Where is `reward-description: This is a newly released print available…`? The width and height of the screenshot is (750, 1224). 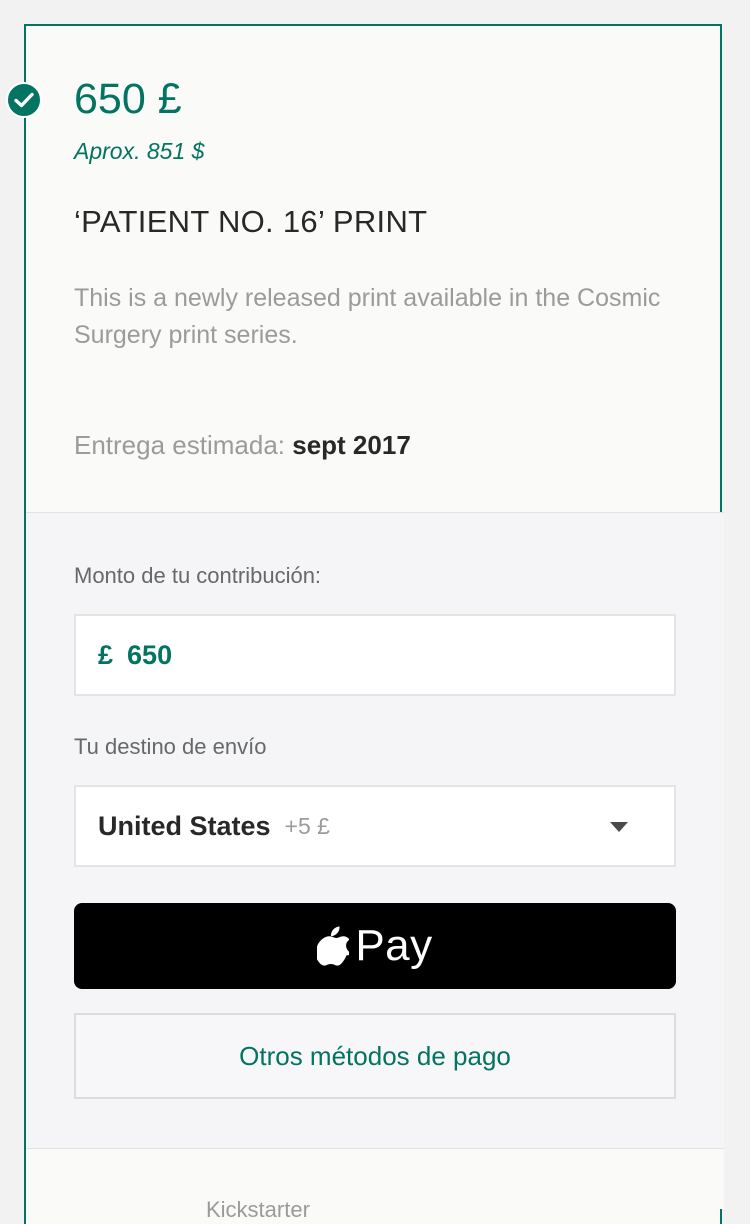
reward-description: This is a newly released print available… is located at coordinates (367, 316).